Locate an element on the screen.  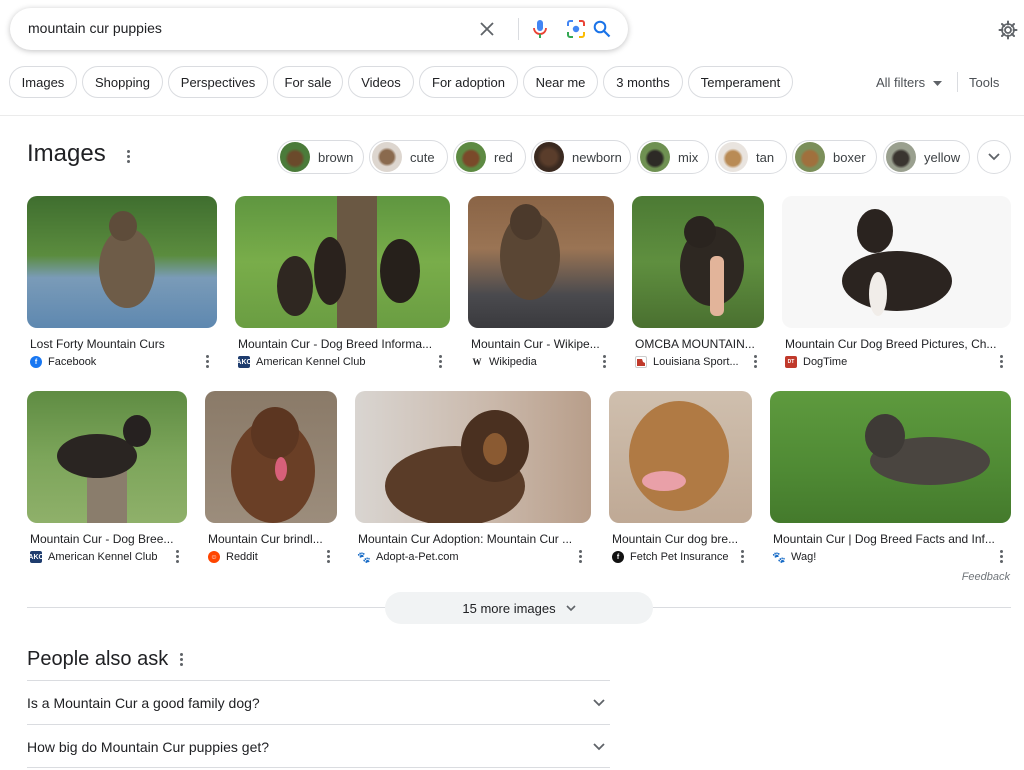
close-icon is located at coordinates (487, 29).